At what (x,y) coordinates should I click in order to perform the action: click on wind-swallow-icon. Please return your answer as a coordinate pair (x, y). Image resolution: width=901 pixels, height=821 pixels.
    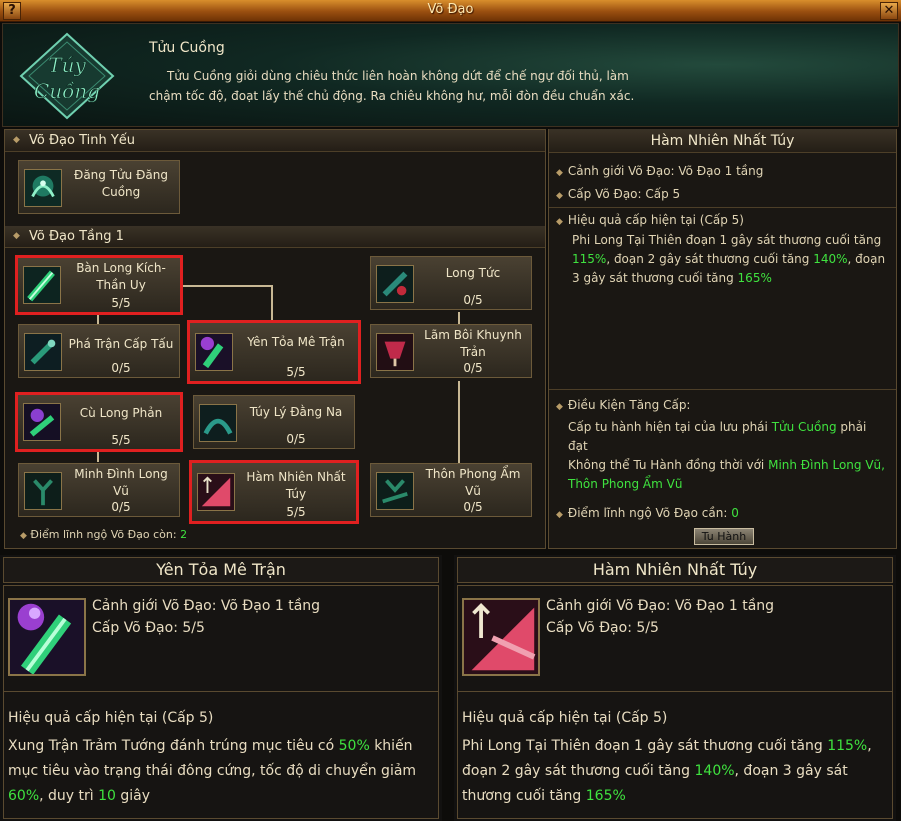
    Looking at the image, I should click on (395, 491).